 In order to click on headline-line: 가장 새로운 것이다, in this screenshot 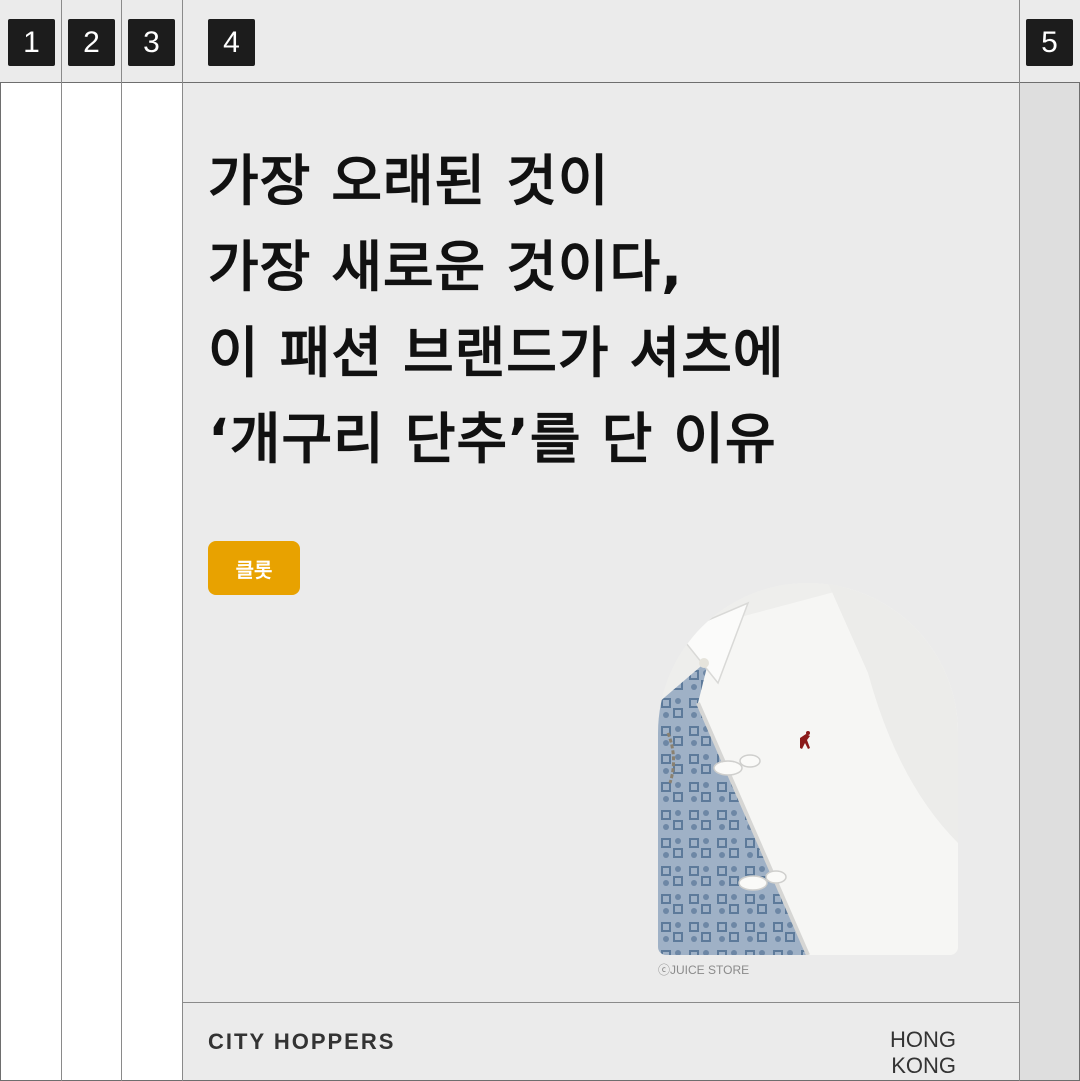, I will do `click(445, 267)`.